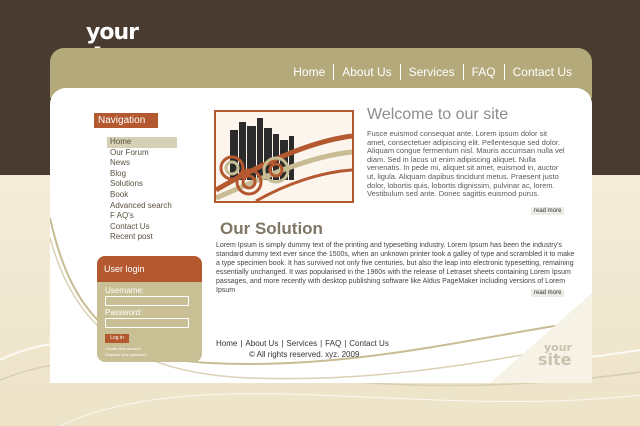 The width and height of the screenshot is (640, 426). I want to click on sidebar-item-solutions: Solutions, so click(142, 184).